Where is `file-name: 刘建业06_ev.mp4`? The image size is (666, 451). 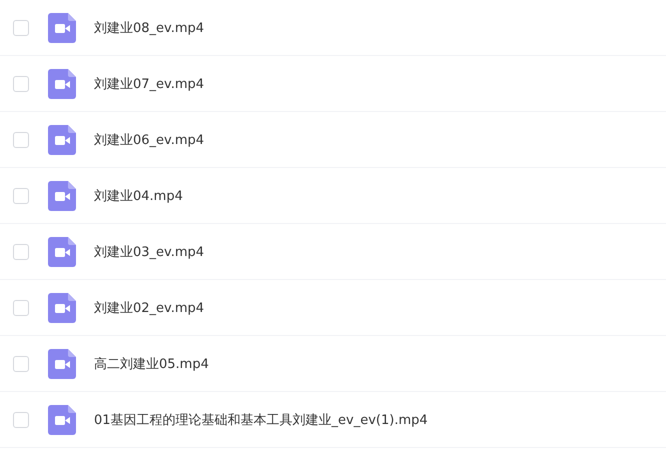
file-name: 刘建业06_ev.mp4 is located at coordinates (149, 139).